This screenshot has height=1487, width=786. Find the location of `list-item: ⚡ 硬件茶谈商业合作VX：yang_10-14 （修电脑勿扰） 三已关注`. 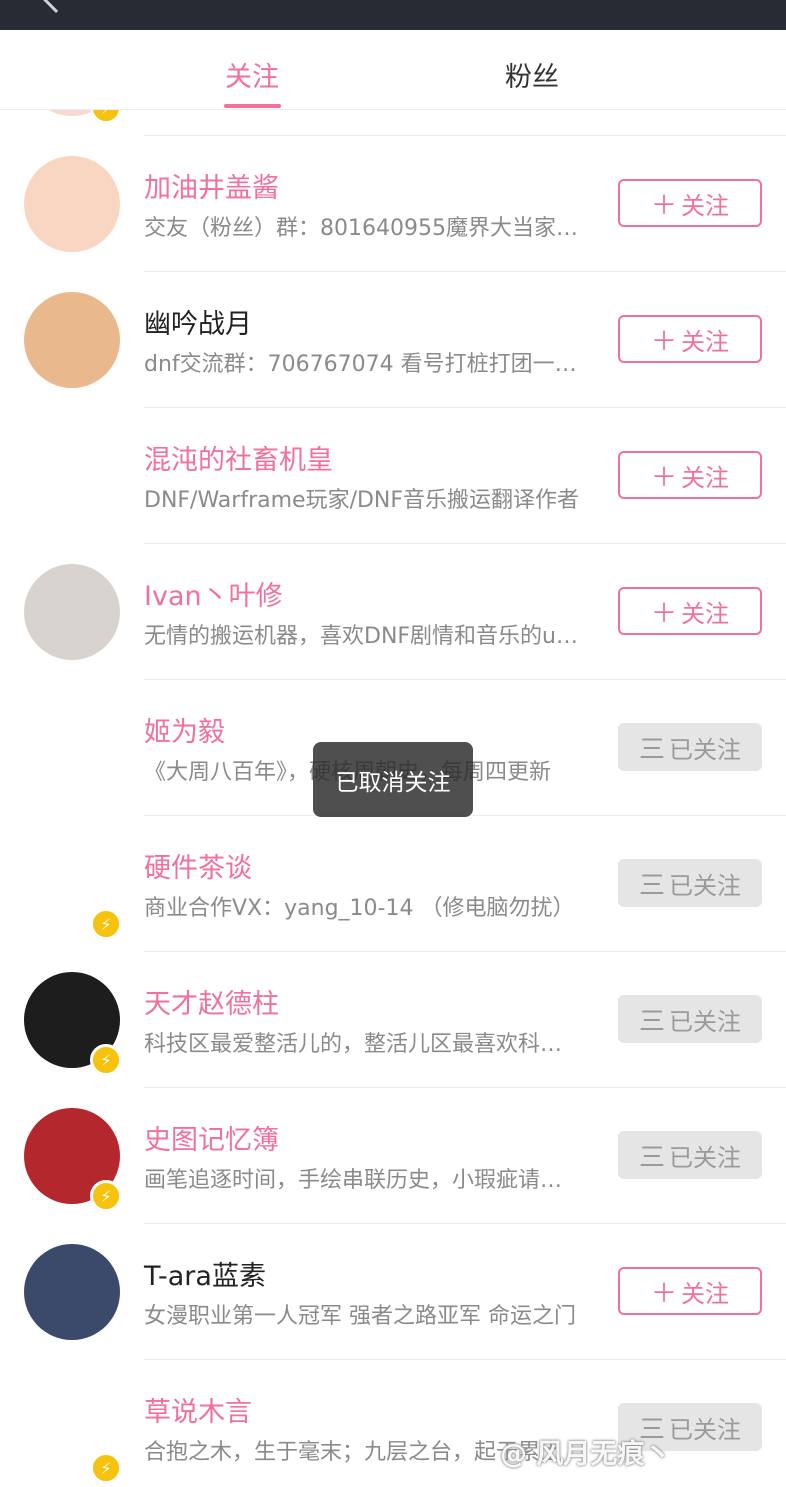

list-item: ⚡ 硬件茶谈商业合作VX：yang_10-14 （修电脑勿扰） 三已关注 is located at coordinates (393, 884).